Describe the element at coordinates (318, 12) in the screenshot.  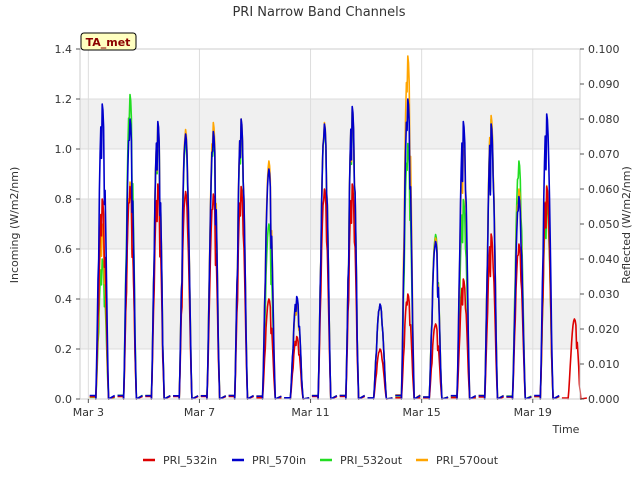
I see `chart-title: PRI Narrow Band Channels` at that location.